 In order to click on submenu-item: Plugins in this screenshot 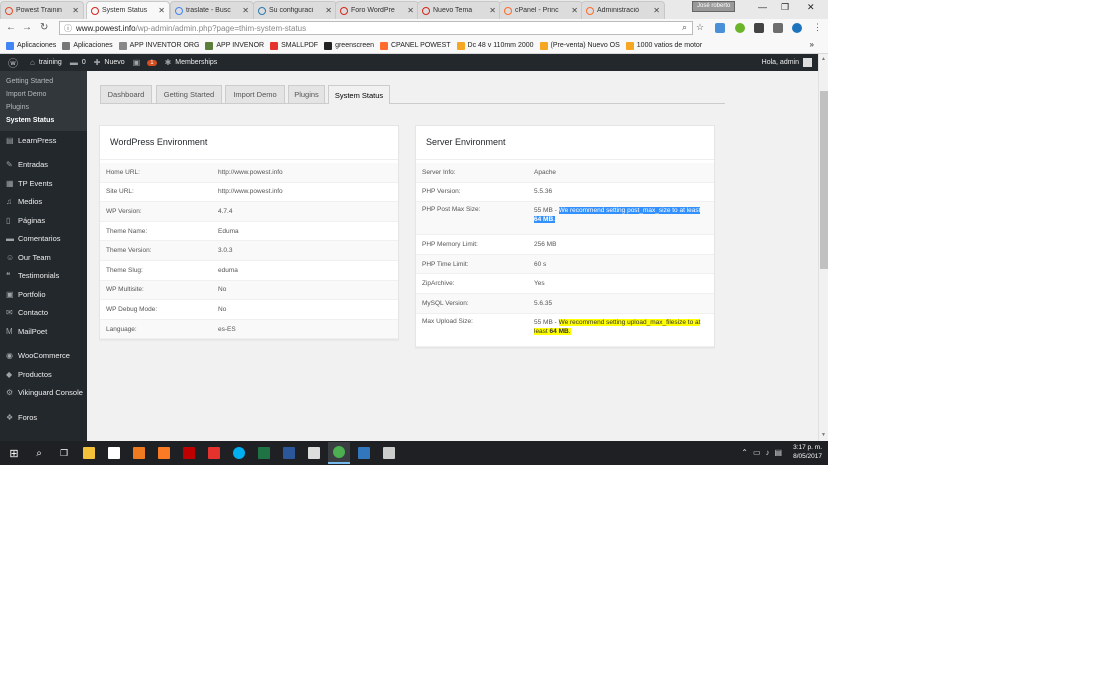, I will do `click(43, 107)`.